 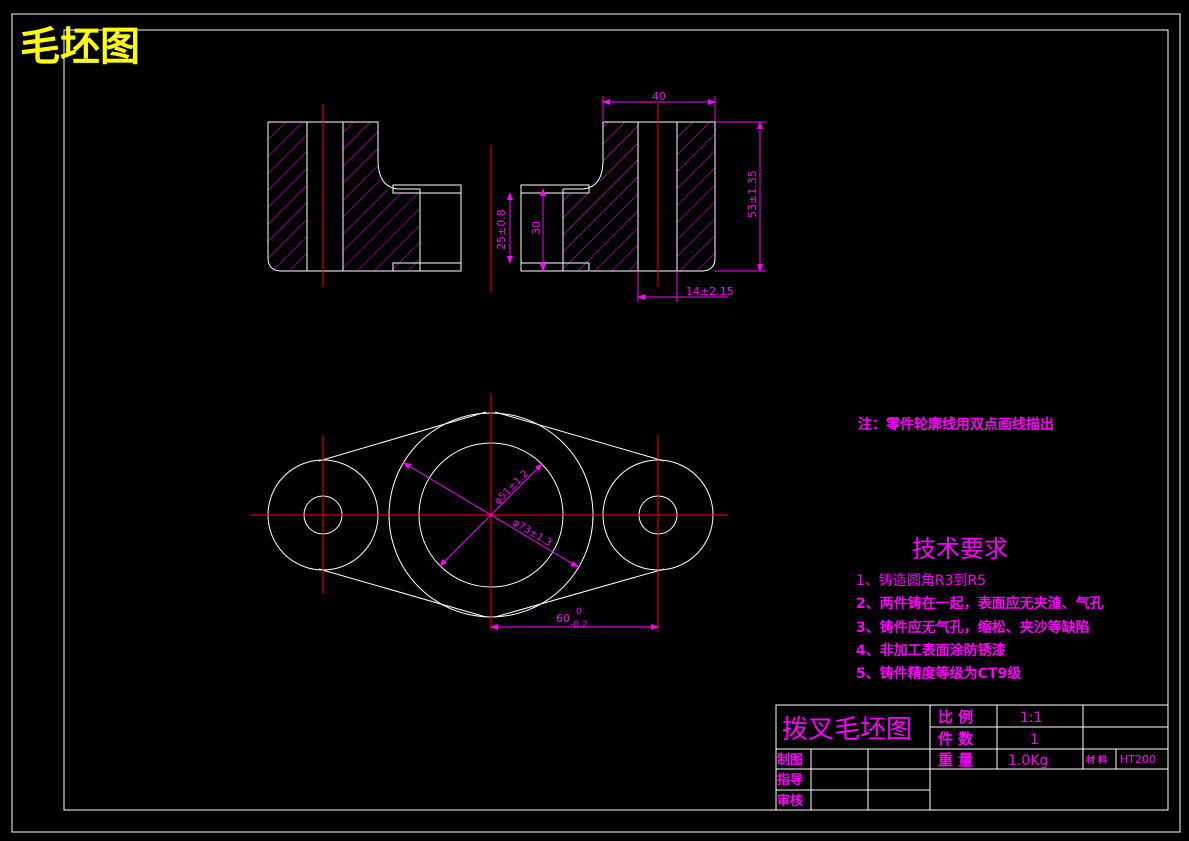 What do you see at coordinates (659, 96) in the screenshot?
I see `dim-width-40: 40` at bounding box center [659, 96].